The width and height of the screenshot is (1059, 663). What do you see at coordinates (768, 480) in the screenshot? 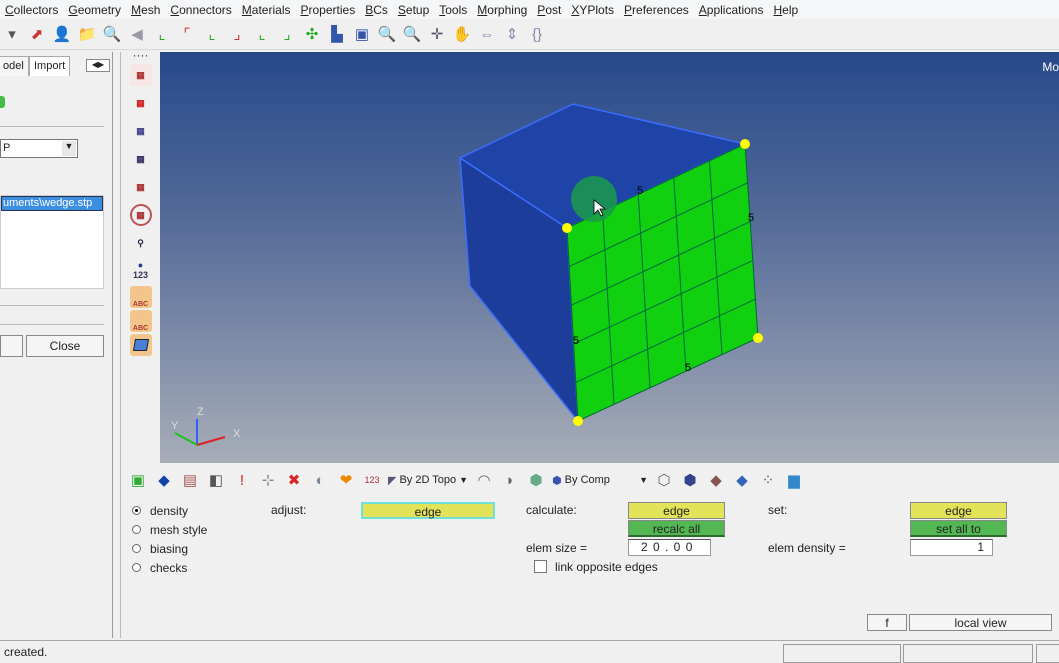
I see `grid-dots-icon: ⁘` at bounding box center [768, 480].